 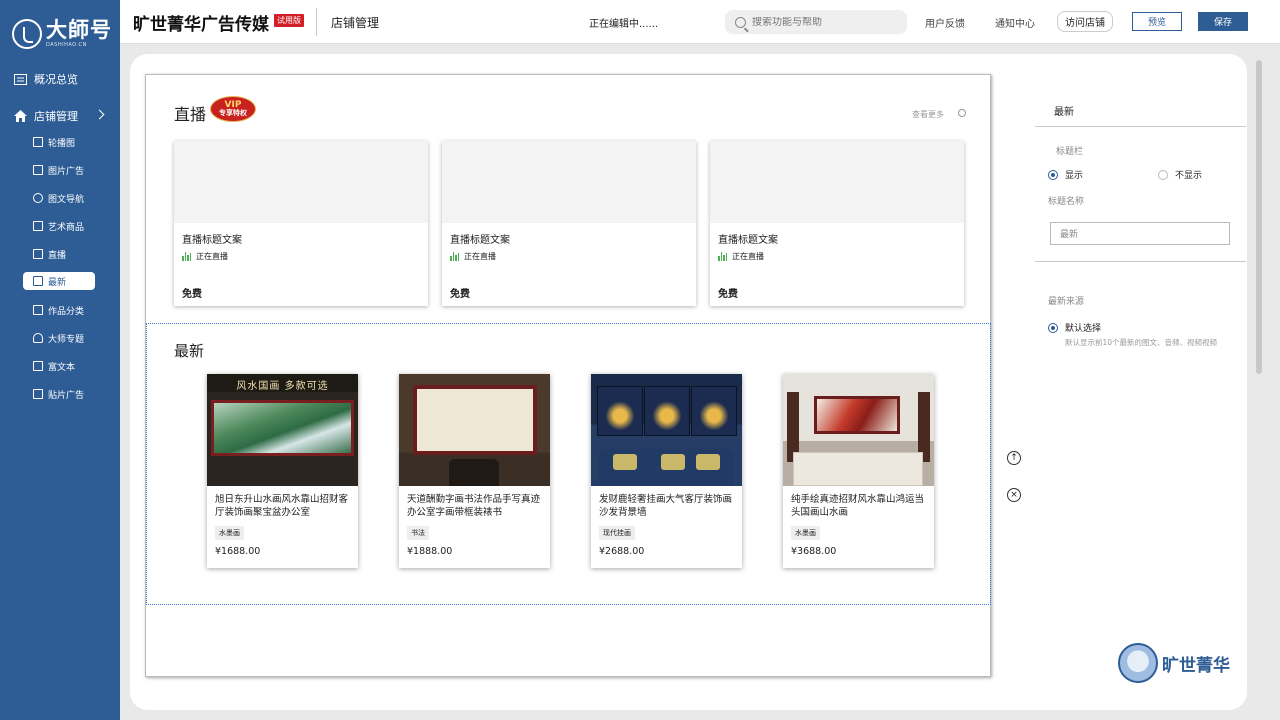 What do you see at coordinates (928, 114) in the screenshot?
I see `see-more-link: 查看更多` at bounding box center [928, 114].